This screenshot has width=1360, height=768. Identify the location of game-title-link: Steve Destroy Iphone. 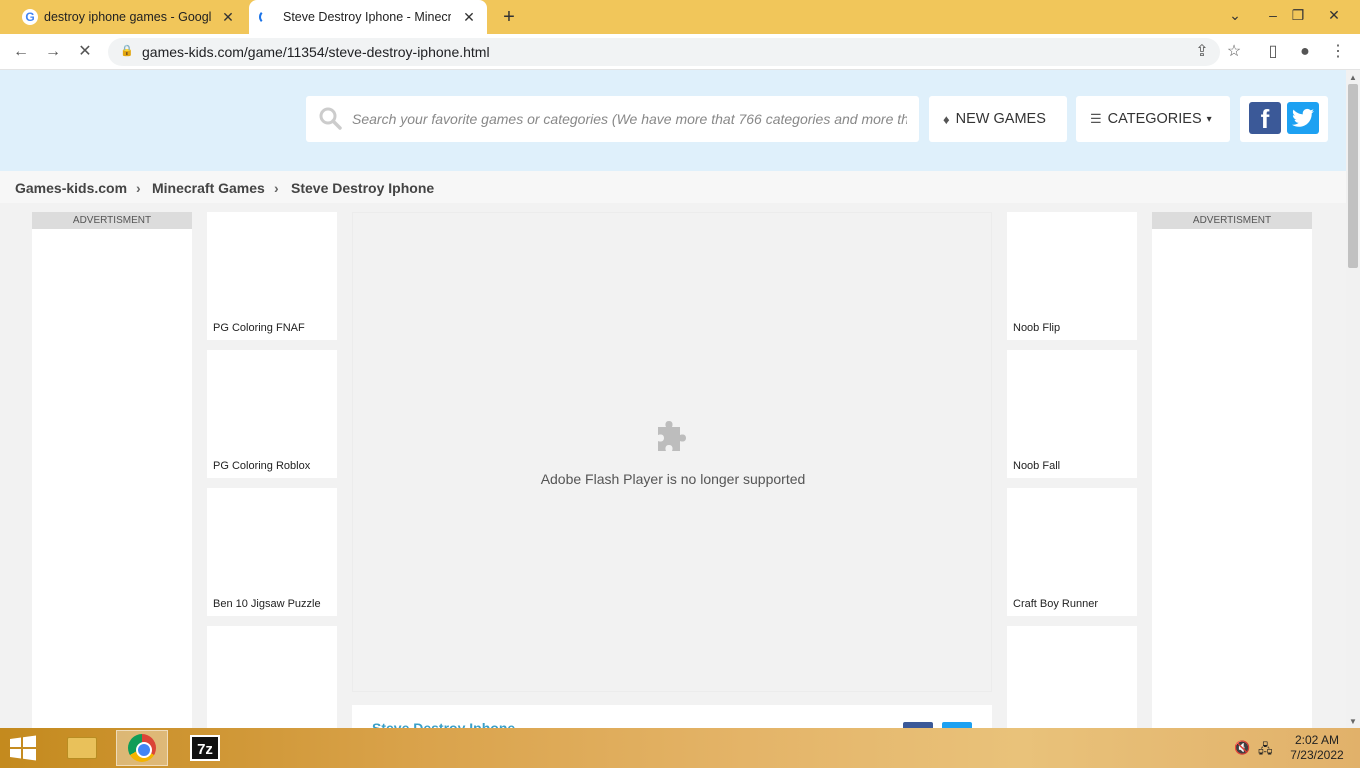
(443, 724).